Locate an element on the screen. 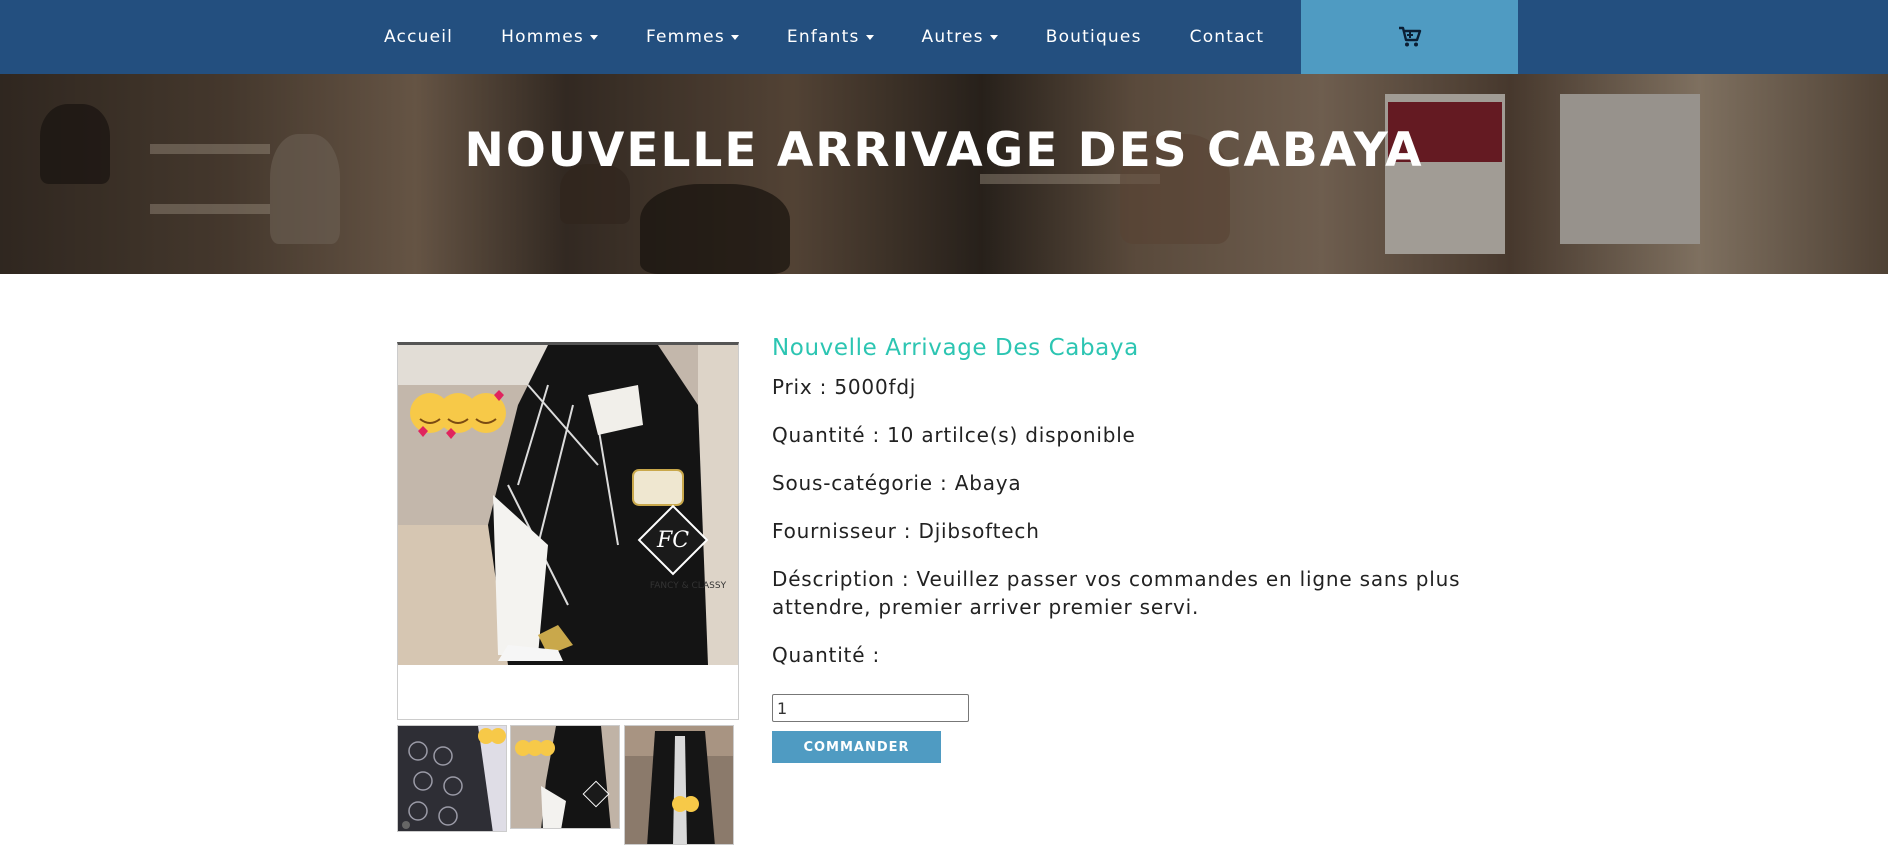 This screenshot has width=1888, height=846. product-main-image: FC FANCY & CLASSY is located at coordinates (568, 531).